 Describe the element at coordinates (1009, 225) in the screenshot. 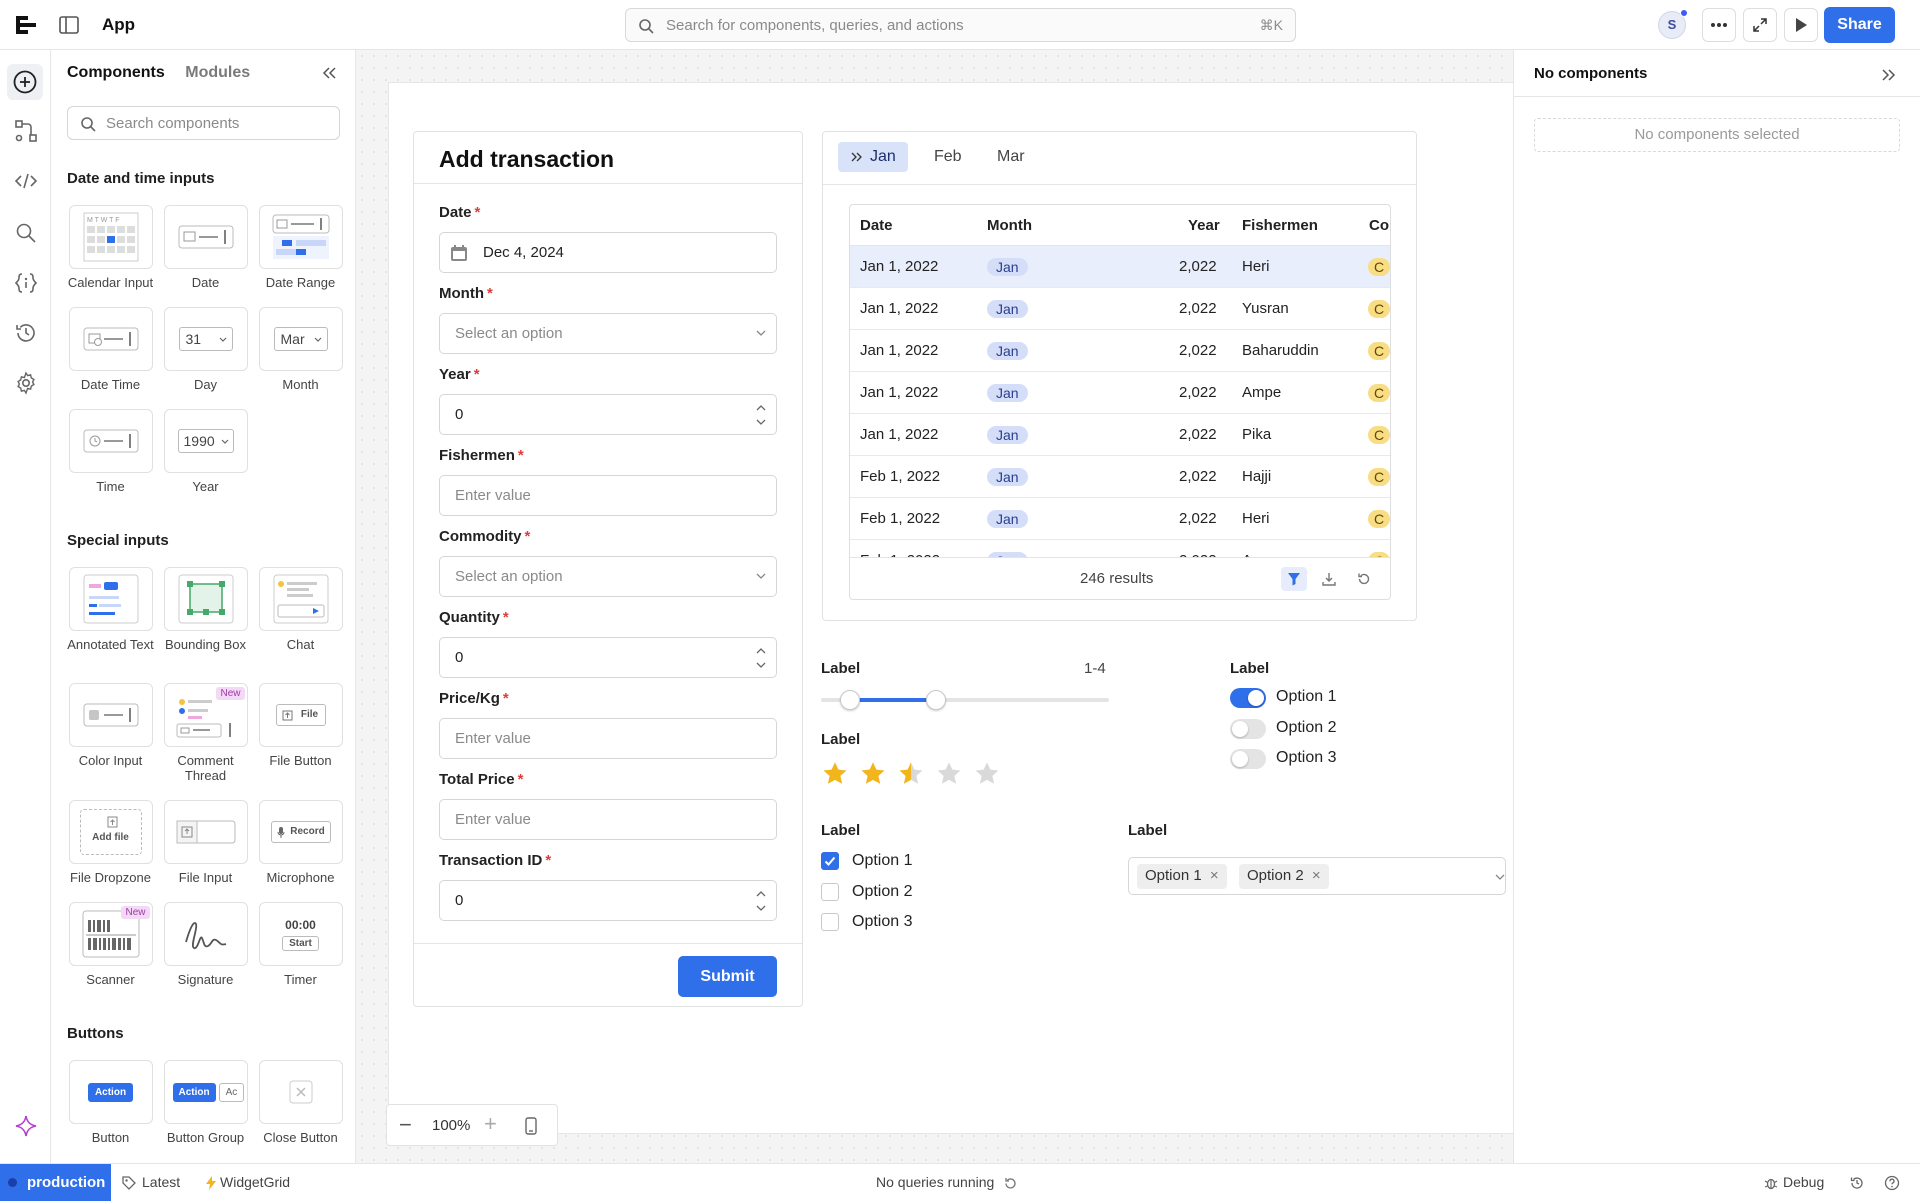

I see `column-header-month: Month` at that location.